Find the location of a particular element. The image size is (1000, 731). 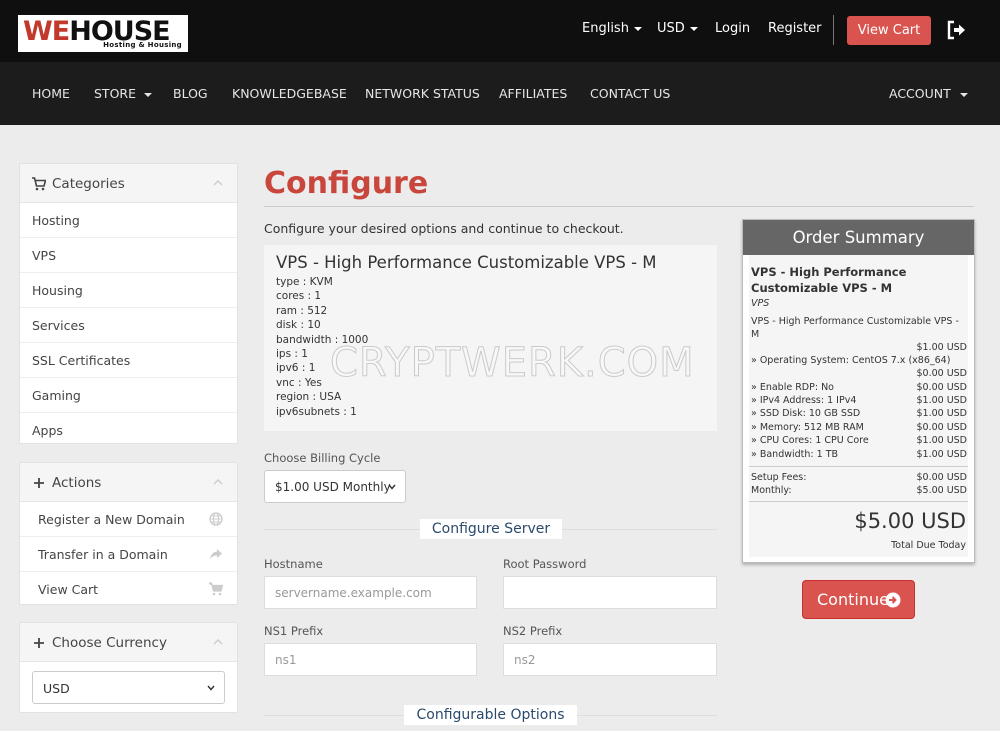

summary-line: » Operating System: CentOS 7.x (x86_64) is located at coordinates (851, 360).